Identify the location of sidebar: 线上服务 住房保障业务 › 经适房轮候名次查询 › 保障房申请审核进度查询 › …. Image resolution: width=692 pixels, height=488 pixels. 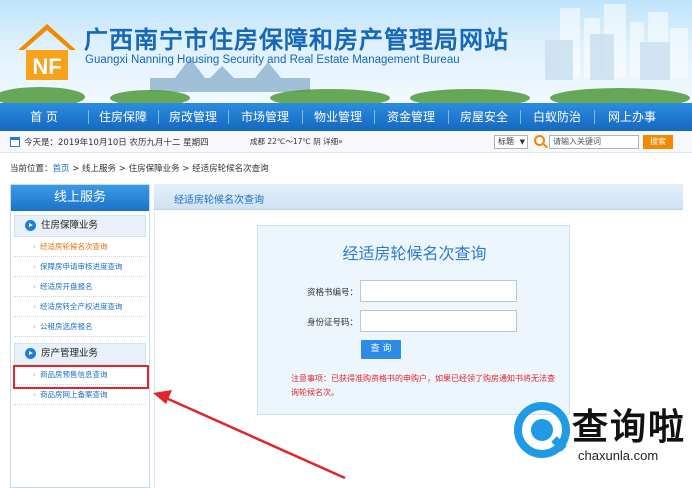
(80, 336).